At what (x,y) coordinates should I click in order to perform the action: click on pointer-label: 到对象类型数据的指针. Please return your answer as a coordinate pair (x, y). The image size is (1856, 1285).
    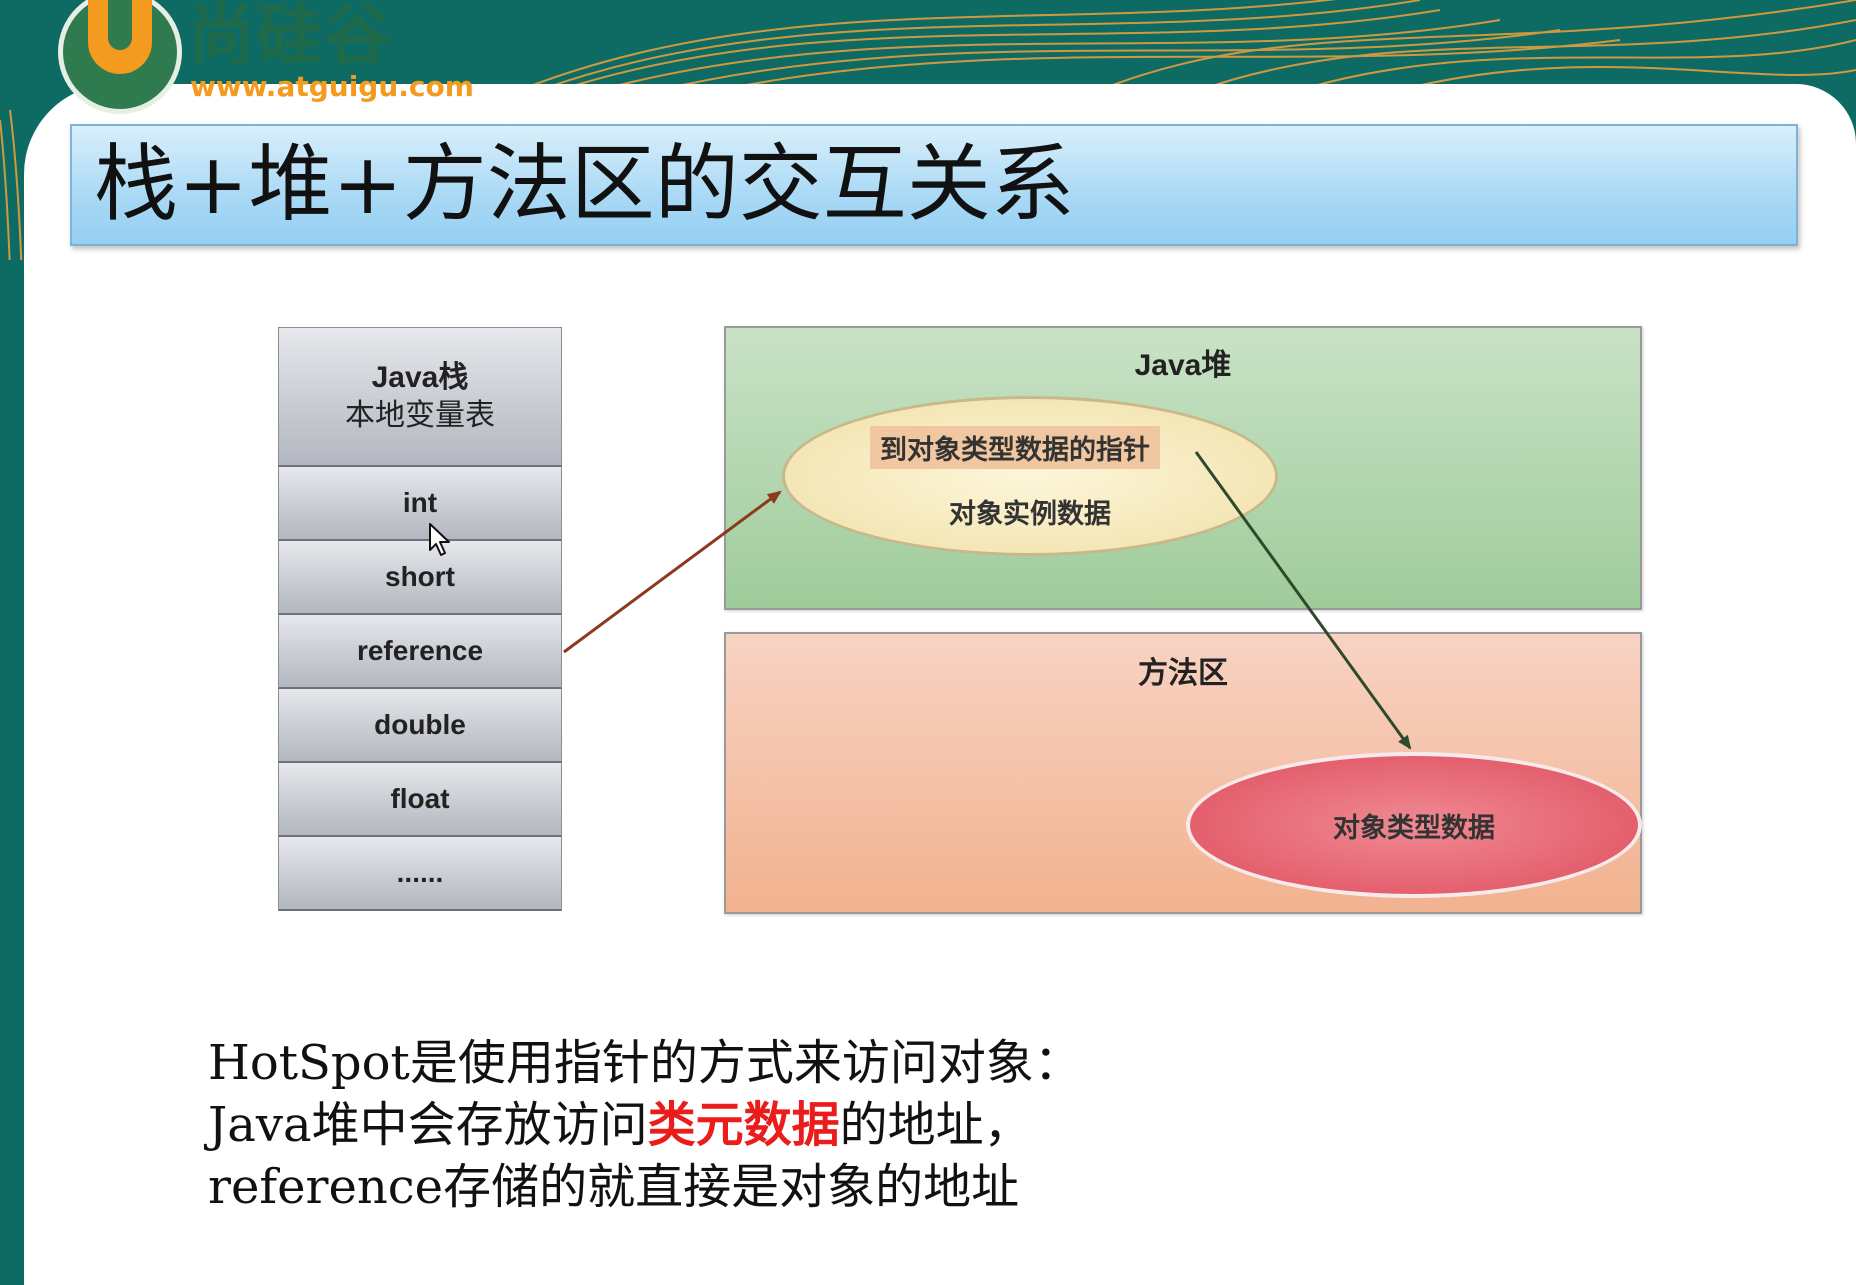
    Looking at the image, I should click on (1015, 447).